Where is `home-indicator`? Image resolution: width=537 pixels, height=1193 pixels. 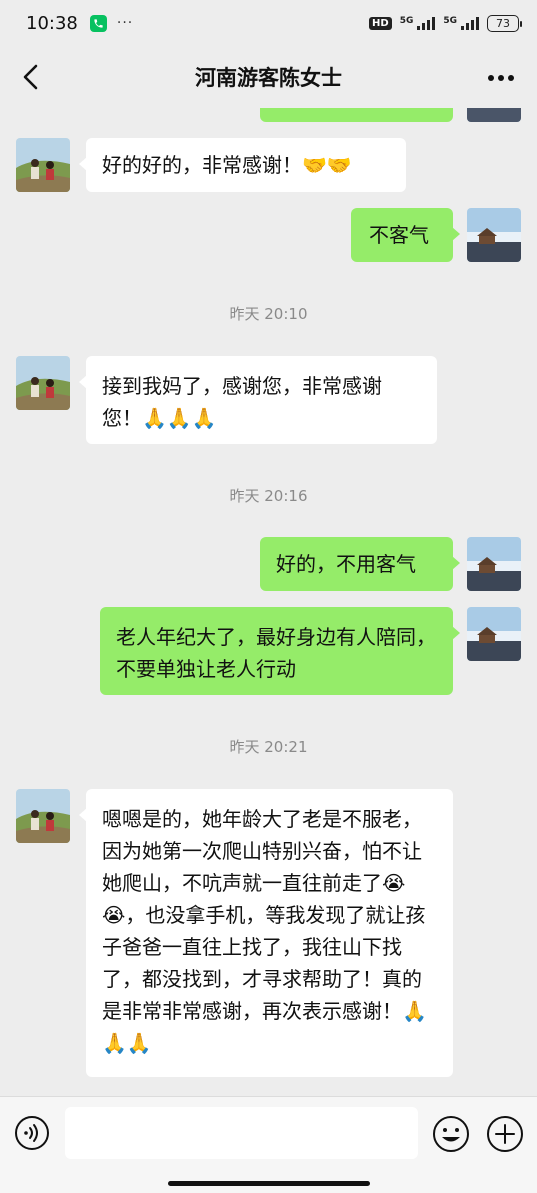
home-indicator is located at coordinates (269, 1183).